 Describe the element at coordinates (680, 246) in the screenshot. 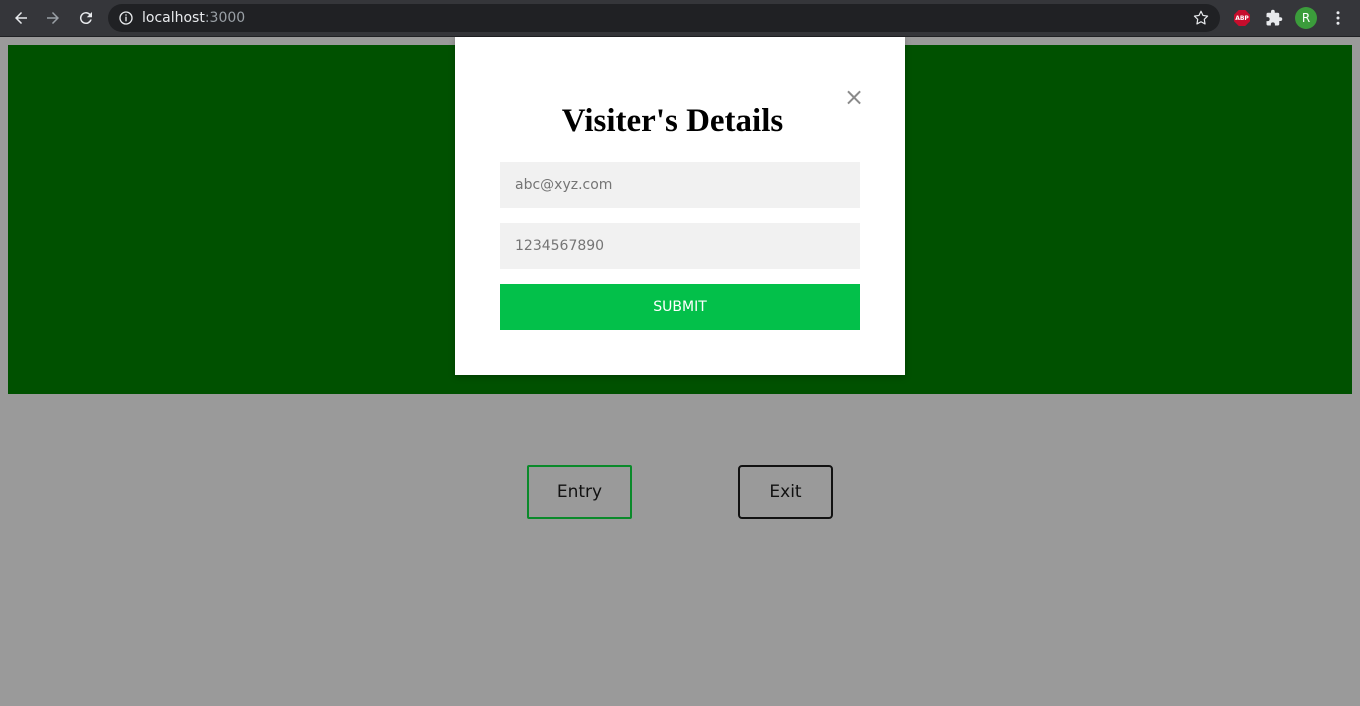

I see `phone-field` at that location.